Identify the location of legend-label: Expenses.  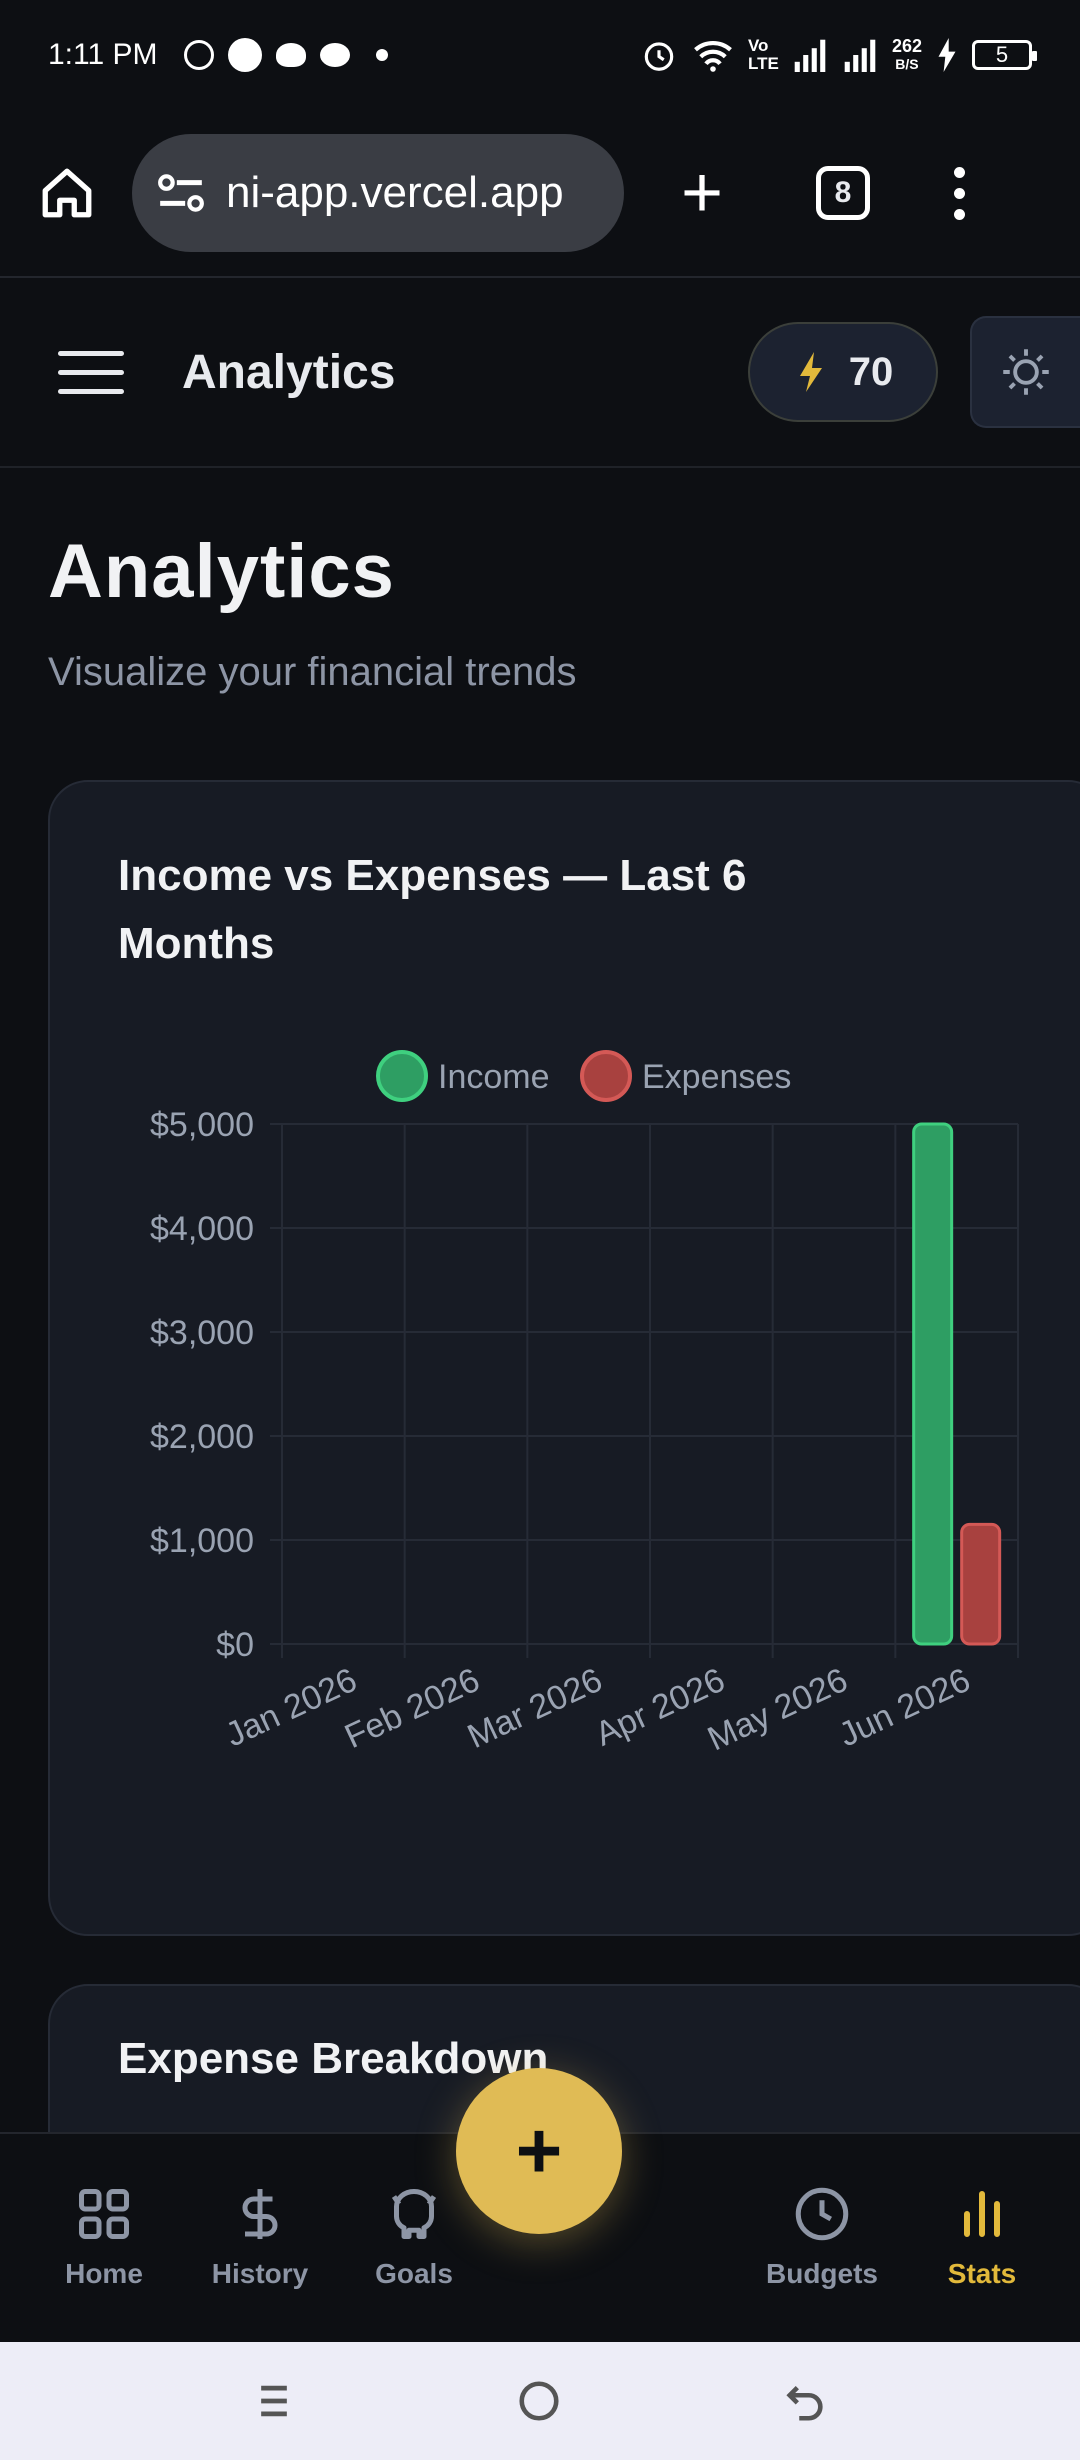
(716, 1077).